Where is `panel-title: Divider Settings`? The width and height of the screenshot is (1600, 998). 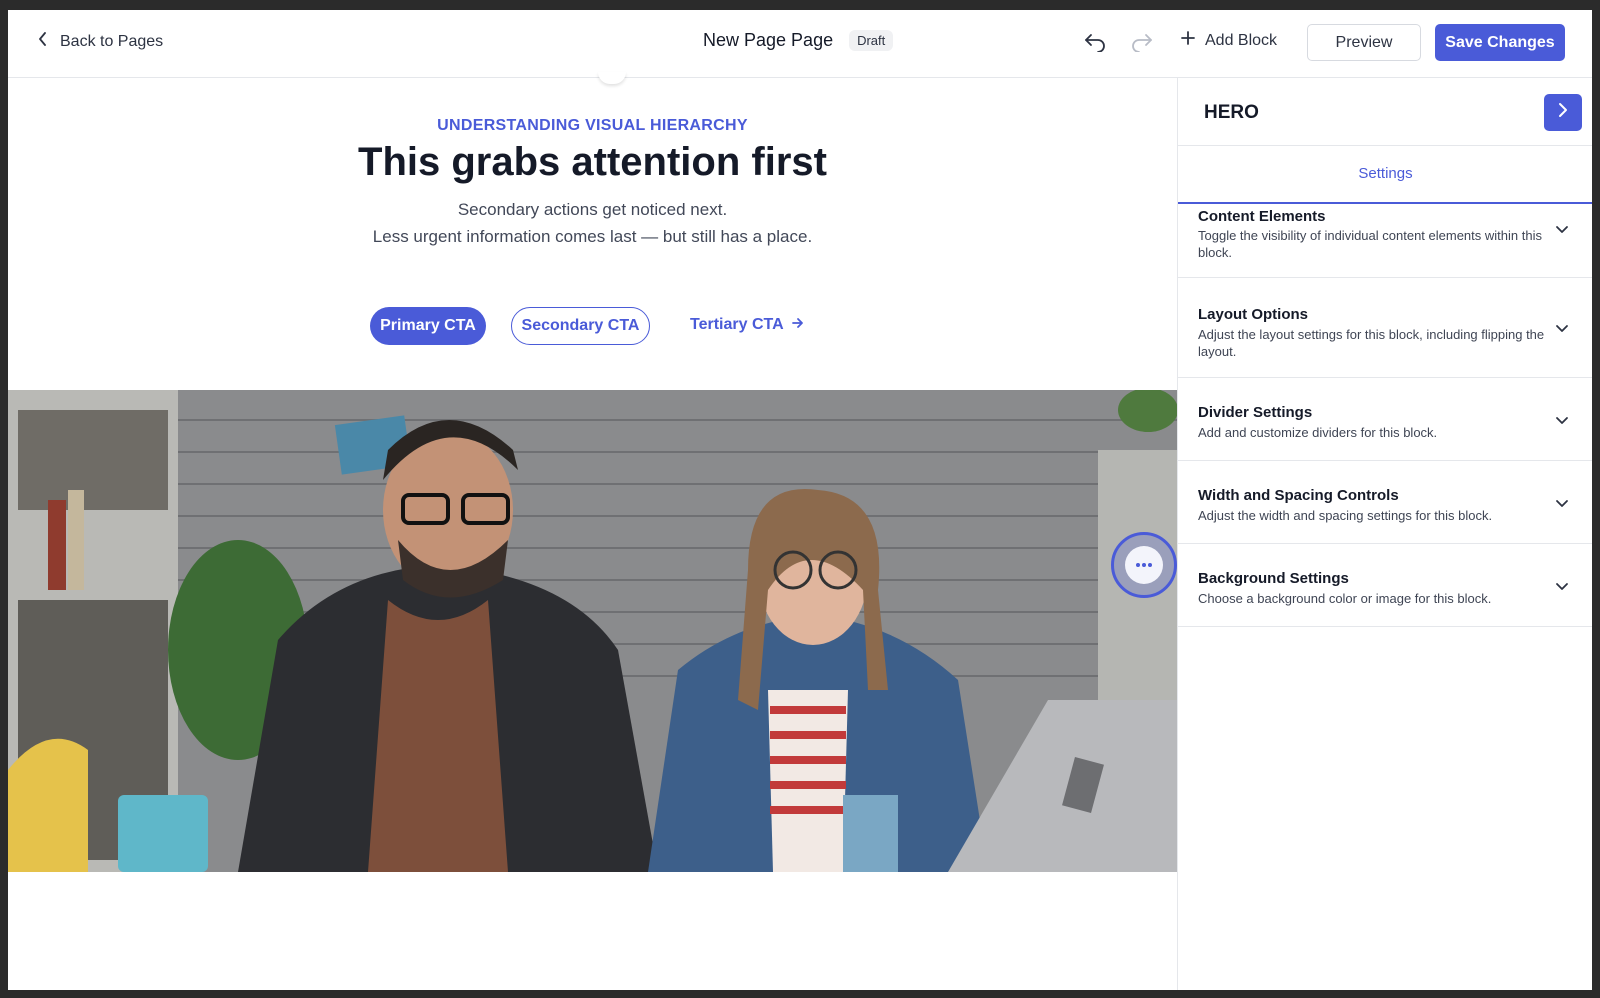
panel-title: Divider Settings is located at coordinates (1255, 412).